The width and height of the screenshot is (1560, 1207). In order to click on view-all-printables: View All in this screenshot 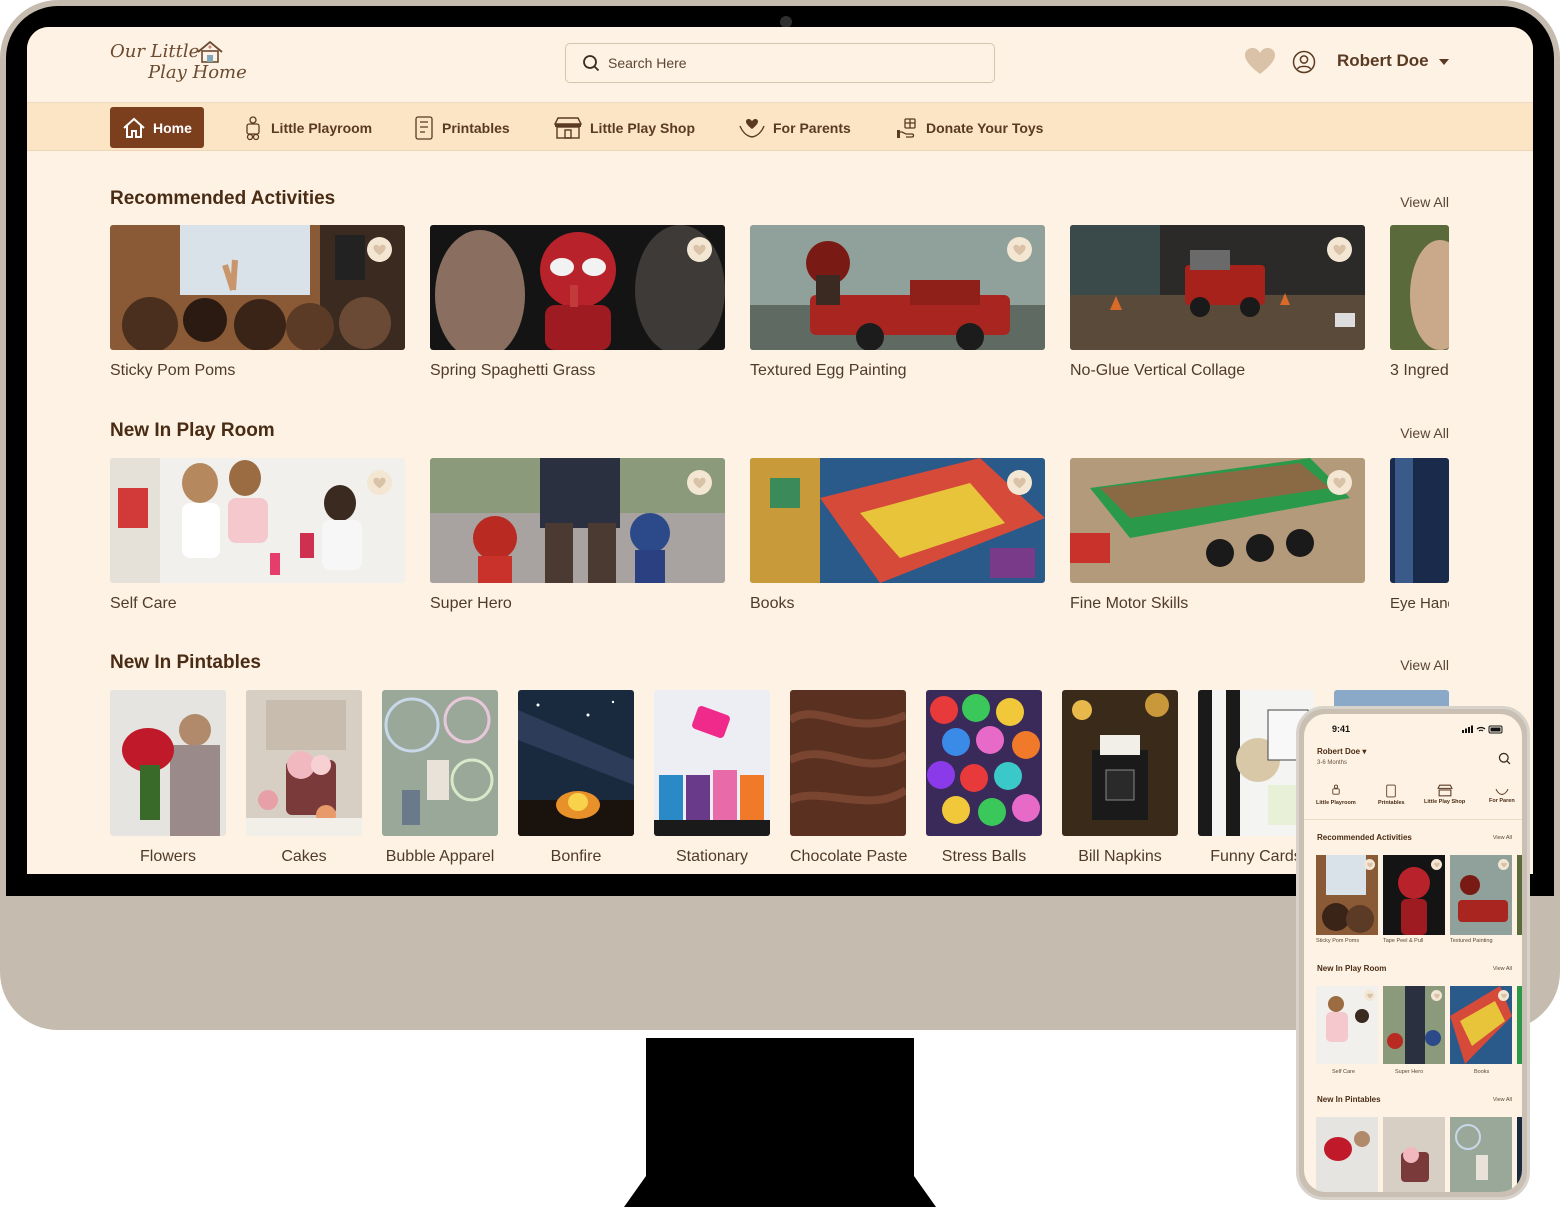, I will do `click(1411, 665)`.